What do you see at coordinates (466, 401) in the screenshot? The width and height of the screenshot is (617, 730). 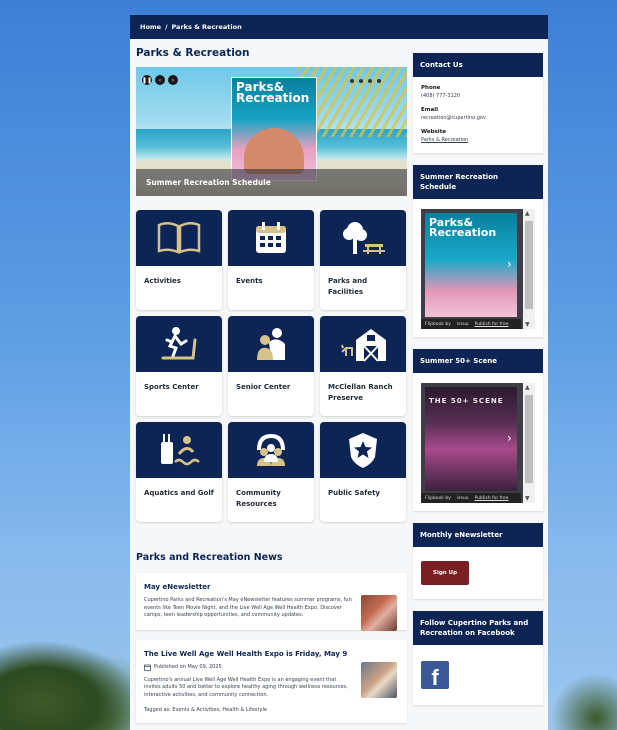 I see `flipbook-cover-title: THE 50+ SCENE` at bounding box center [466, 401].